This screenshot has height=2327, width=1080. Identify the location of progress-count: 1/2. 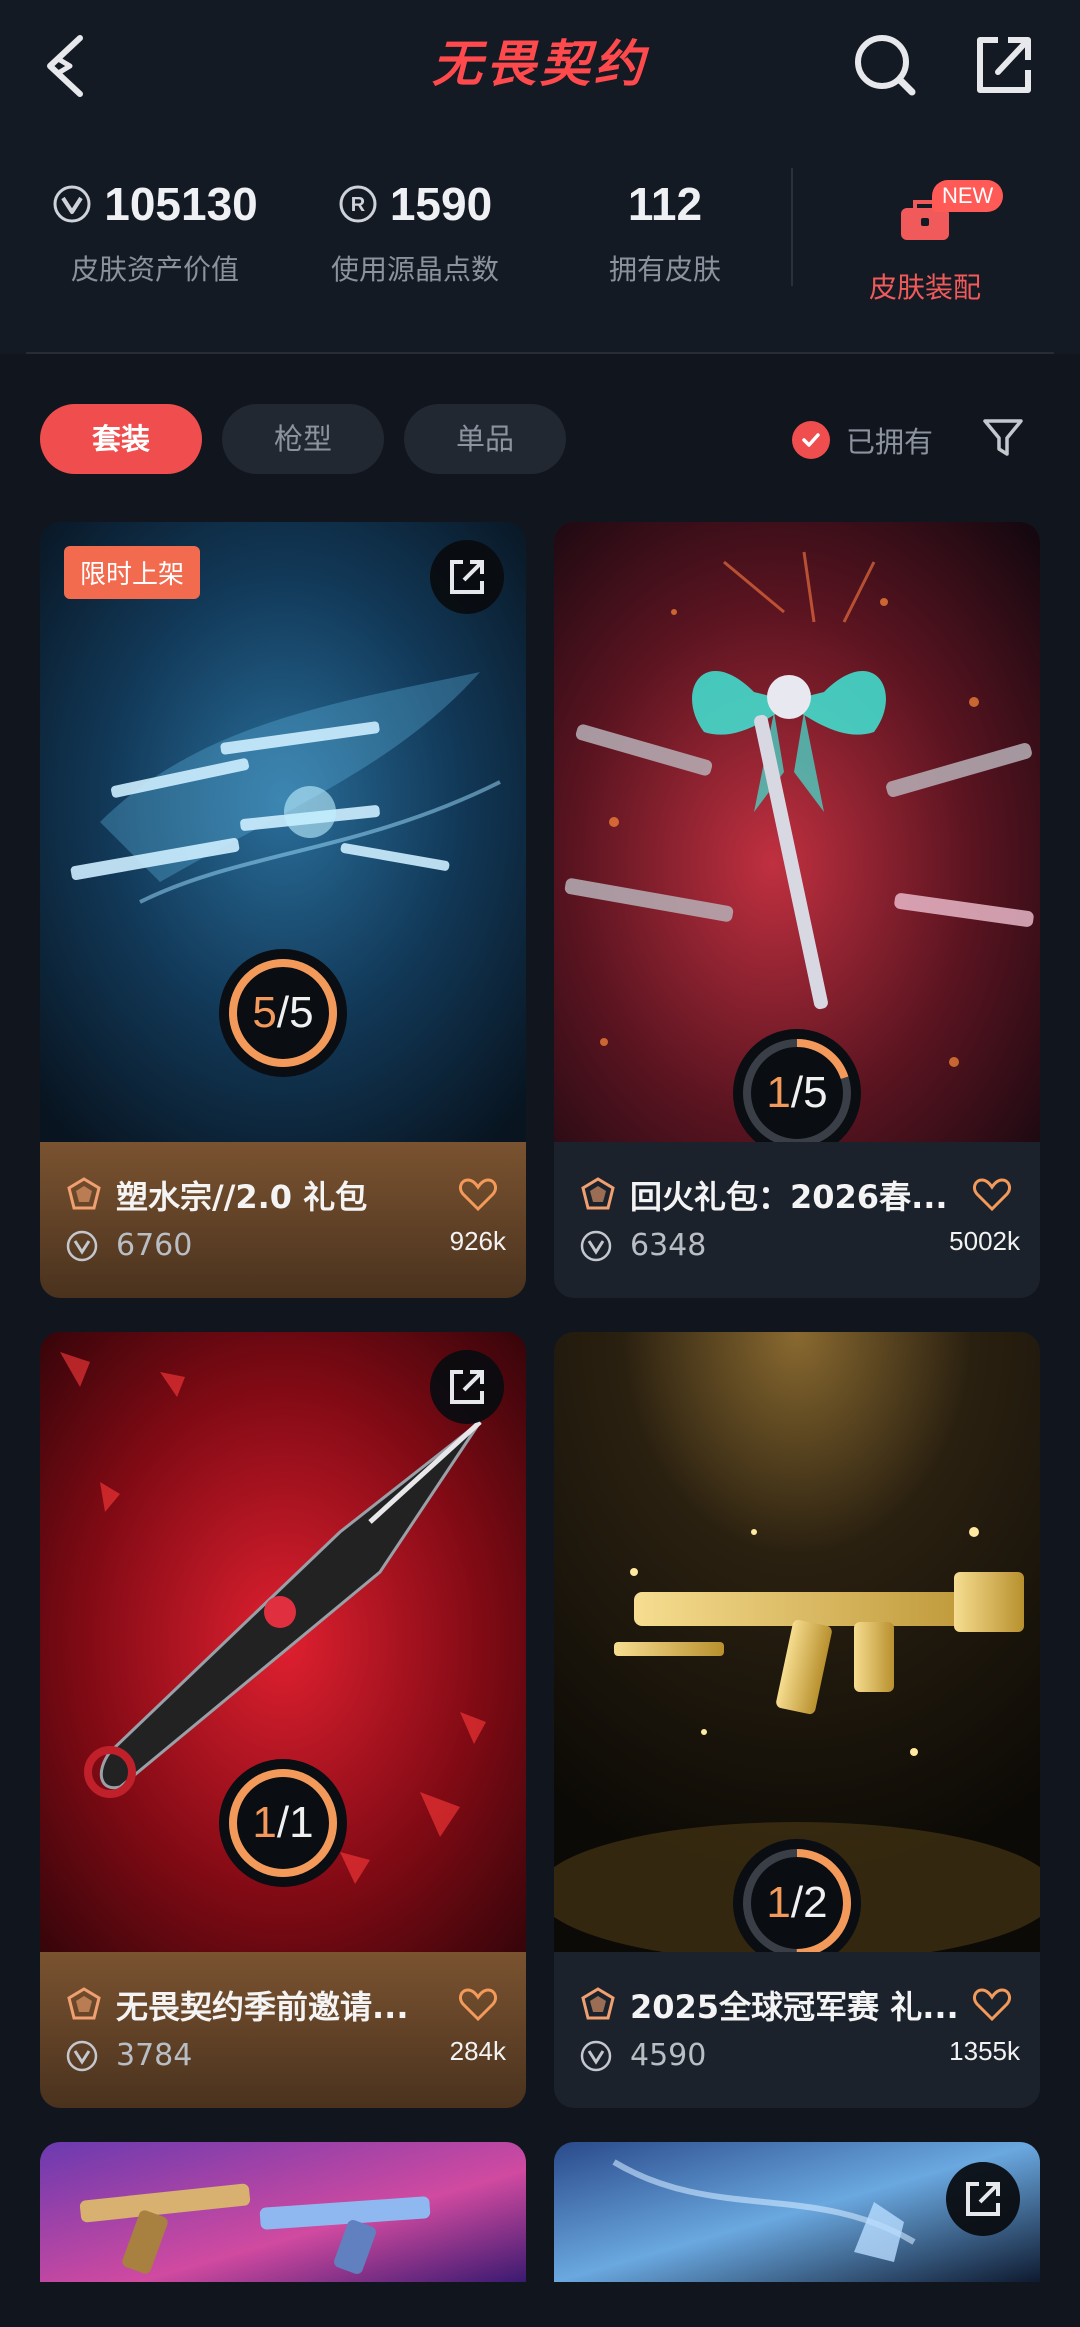
(797, 1902).